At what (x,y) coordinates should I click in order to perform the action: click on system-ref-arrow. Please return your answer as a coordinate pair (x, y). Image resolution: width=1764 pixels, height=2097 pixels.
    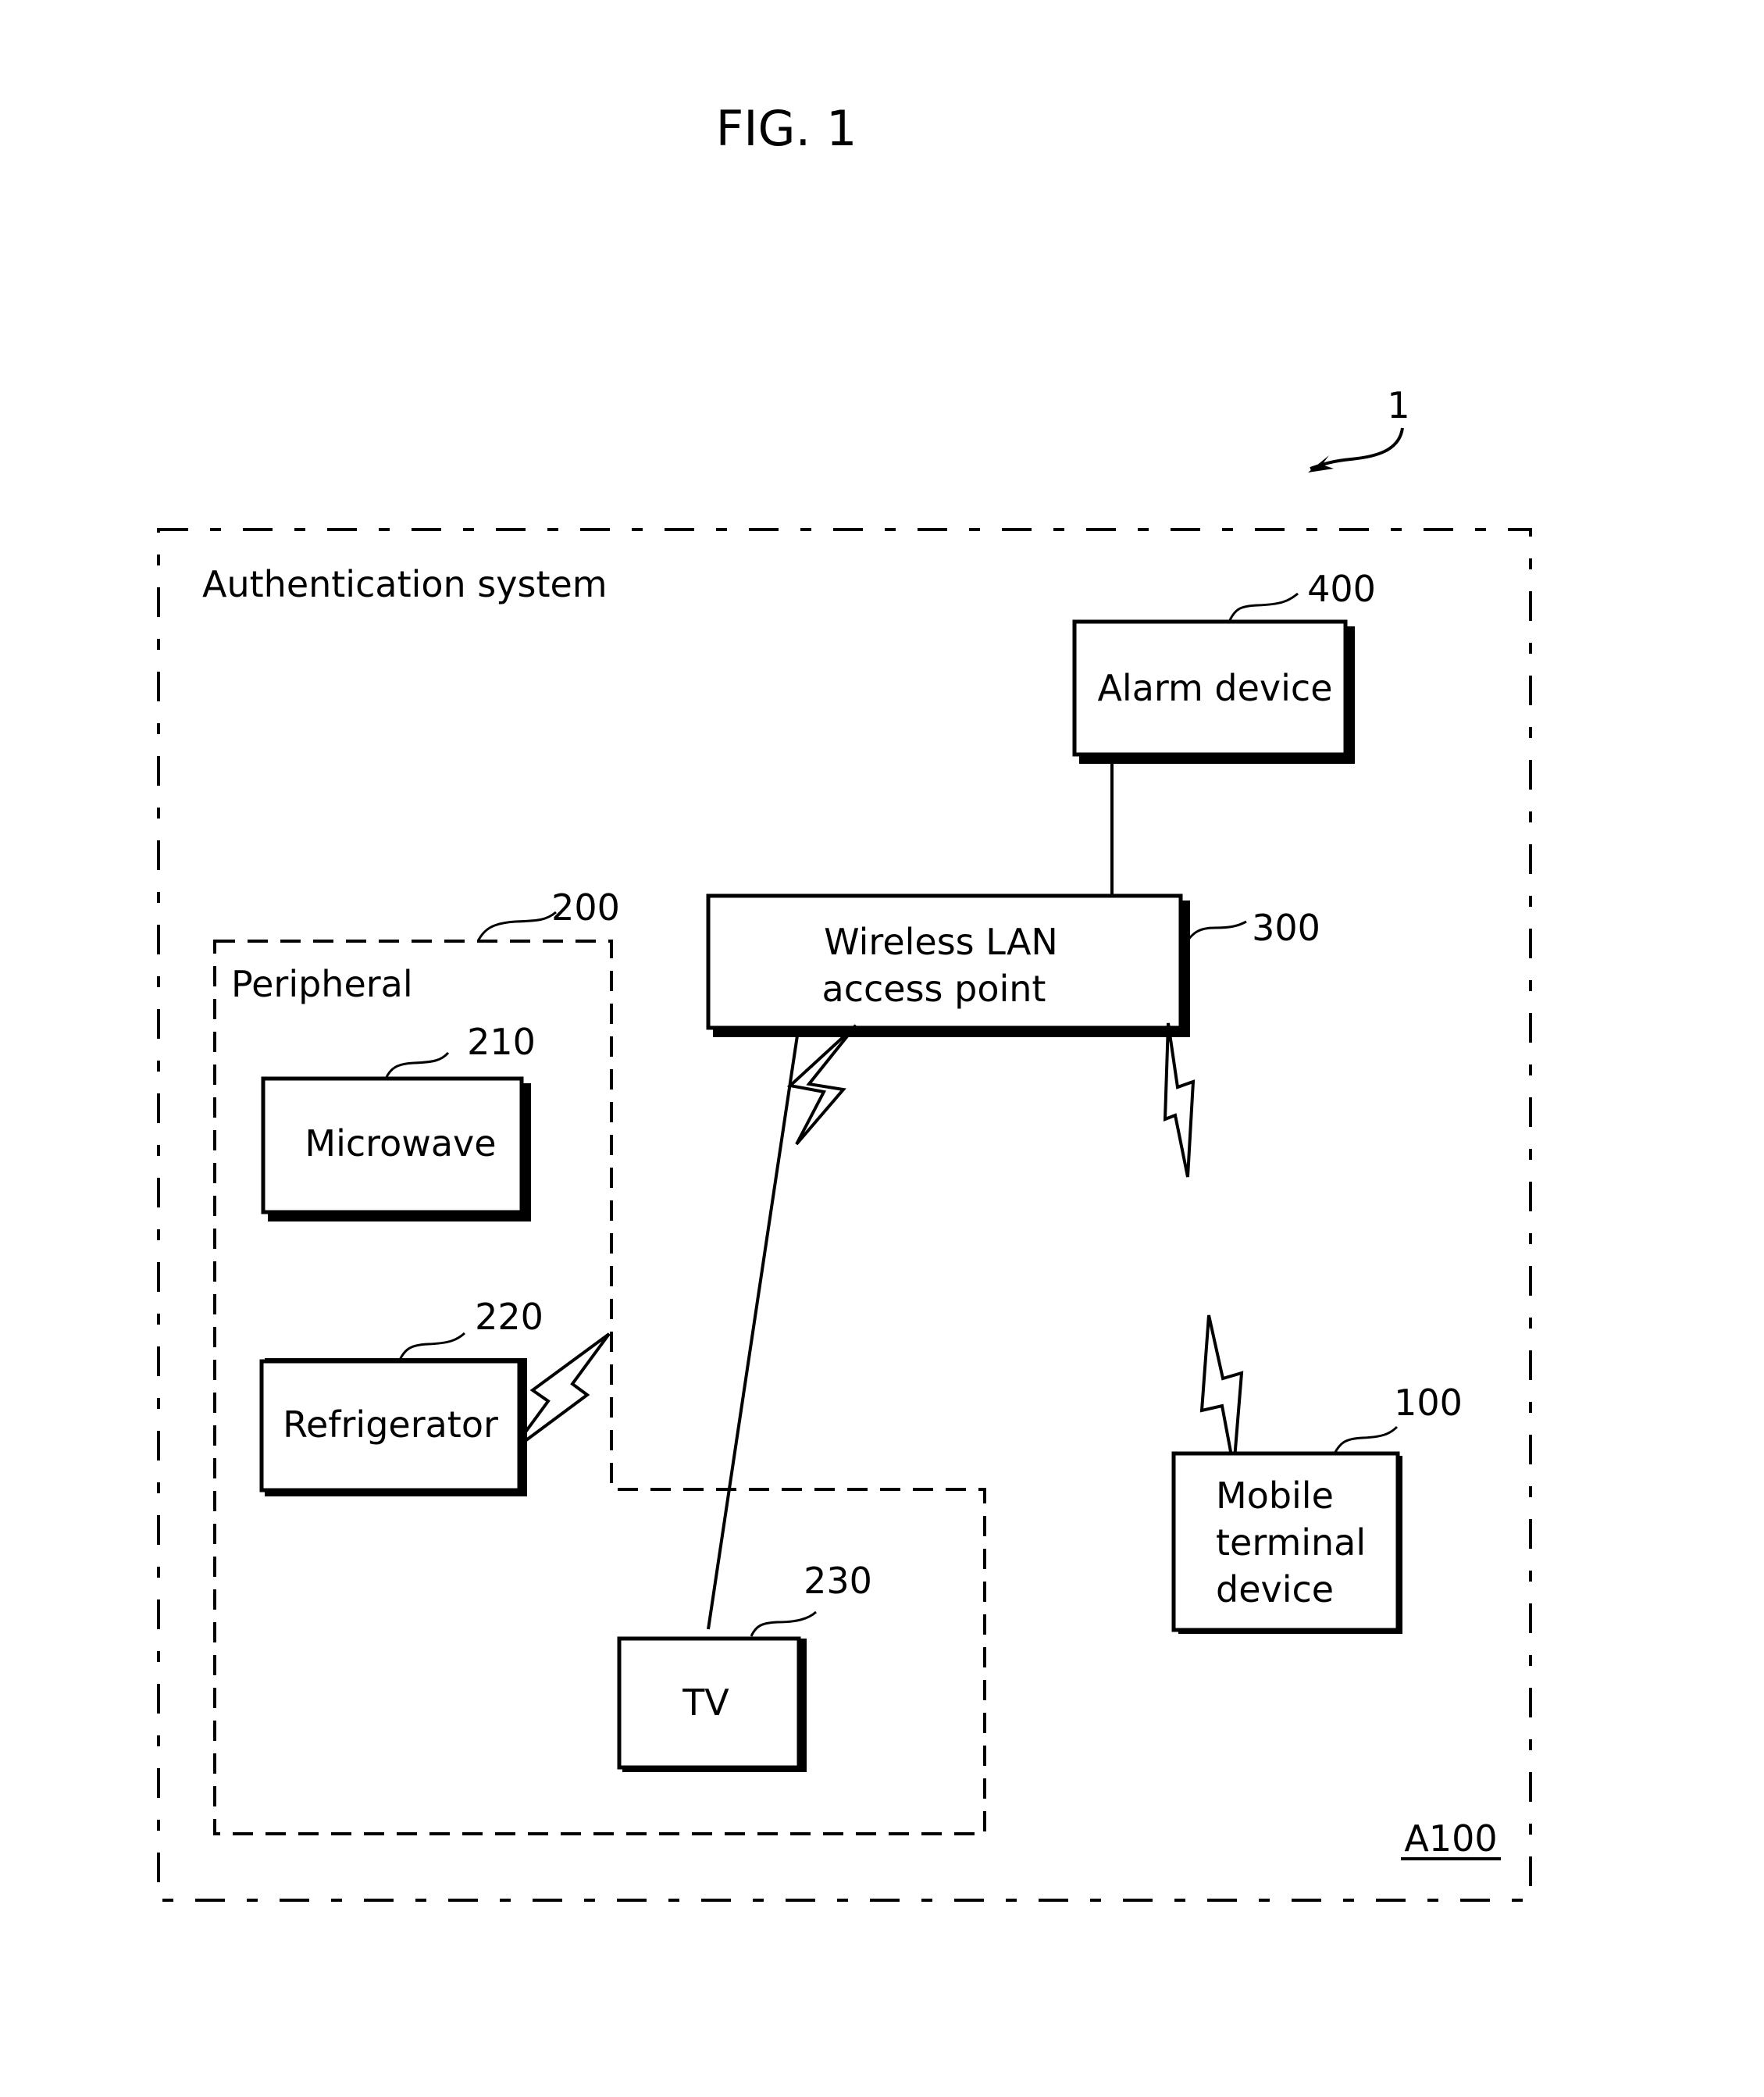
    Looking at the image, I should click on (1357, 448).